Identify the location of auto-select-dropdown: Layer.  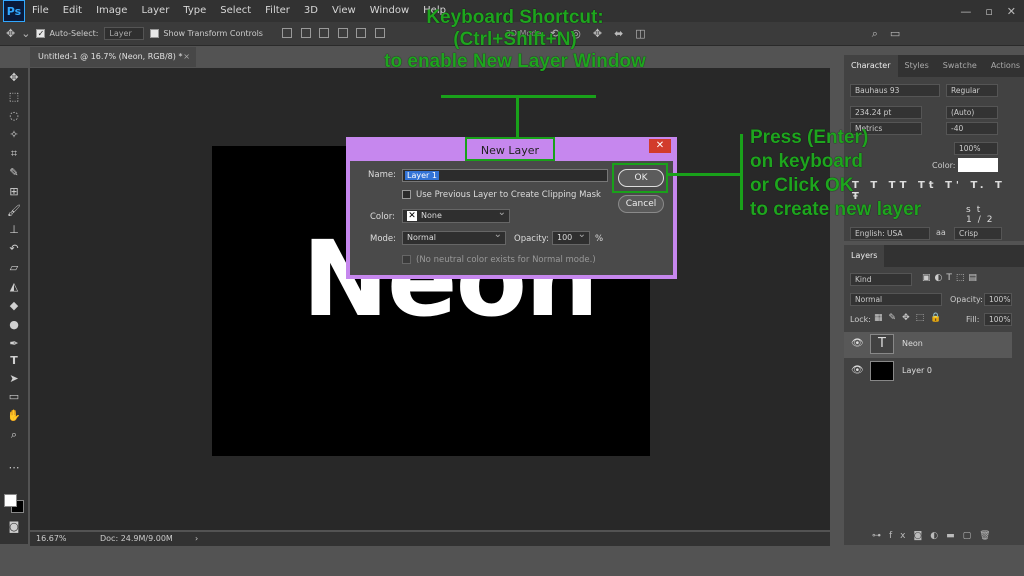
(124, 33).